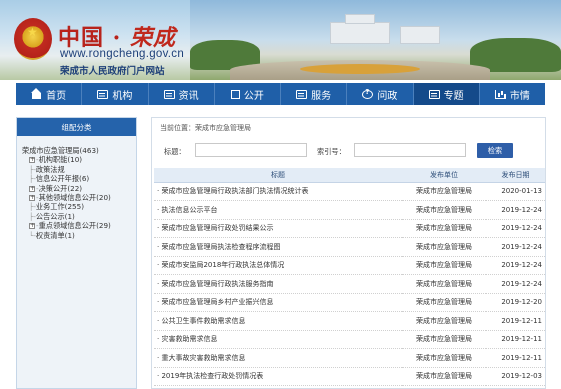  Describe the element at coordinates (521, 376) in the screenshot. I see `row-date: 2019-12-03` at that location.